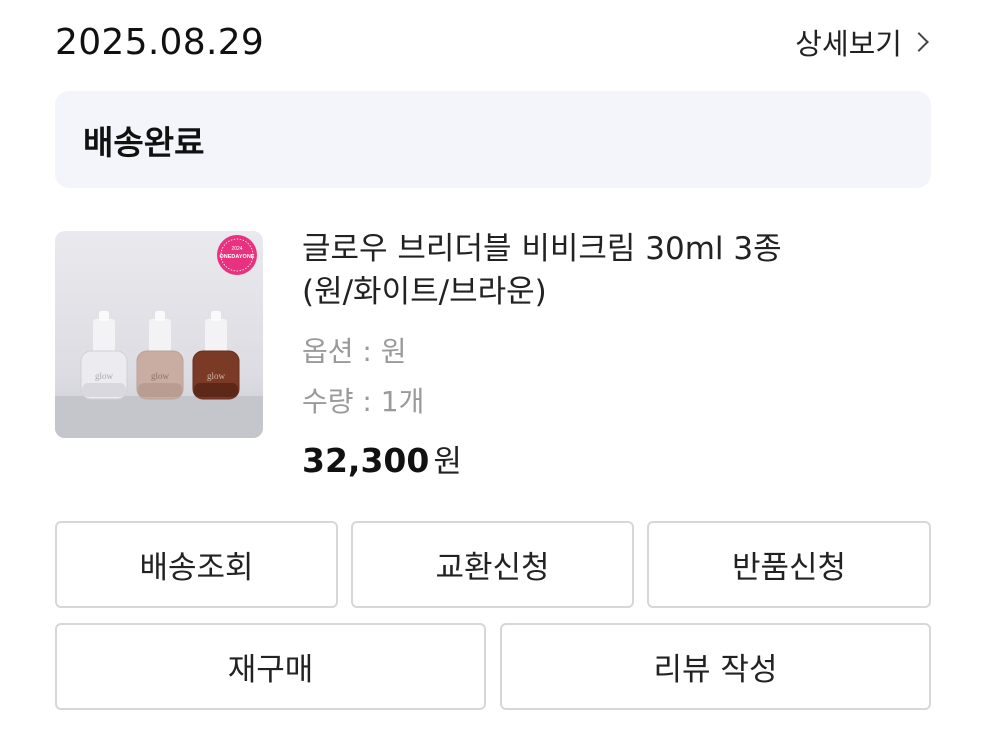  I want to click on product-name-line1: 글로우 브리더블 비비크림 30ml 3종, so click(542, 249).